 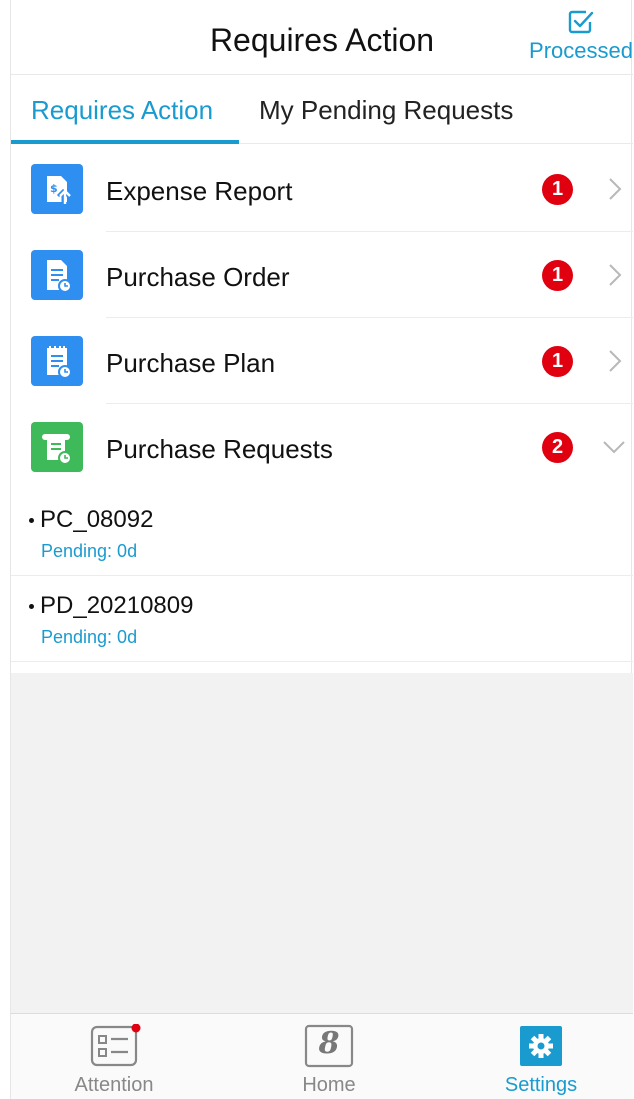 I want to click on list-item-purchase-requests: Purchase Requests 2, so click(x=322, y=447).